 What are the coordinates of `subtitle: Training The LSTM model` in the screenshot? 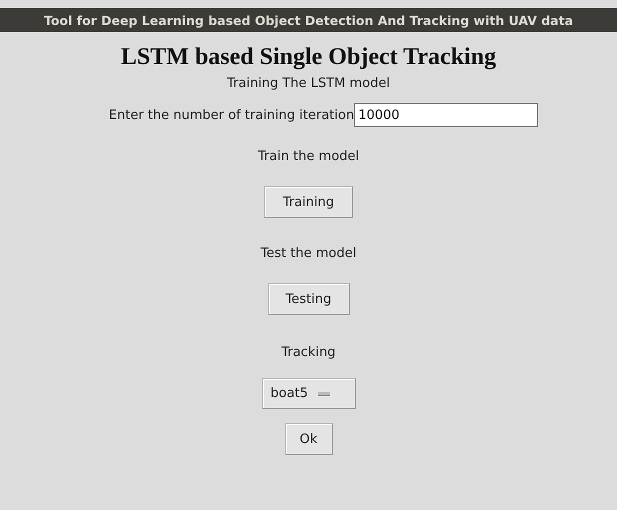 It's located at (308, 83).